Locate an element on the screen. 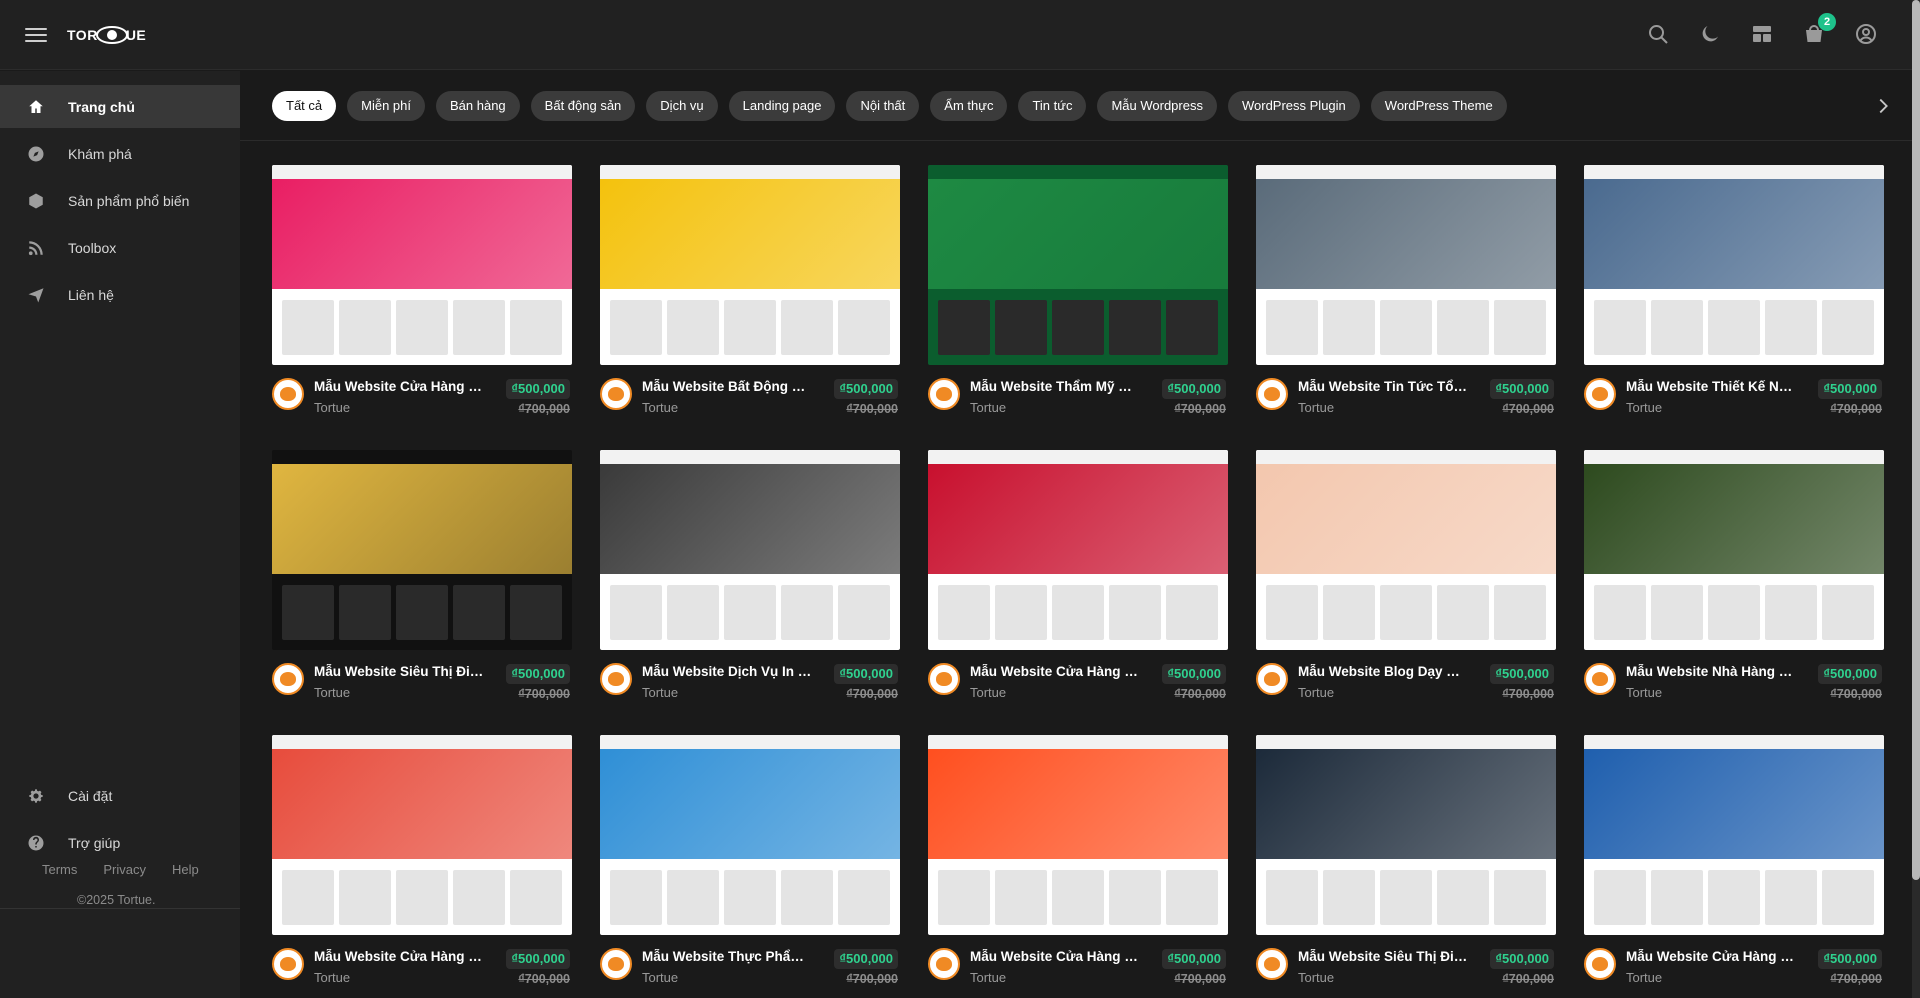  terms-link: Terms is located at coordinates (59, 869).